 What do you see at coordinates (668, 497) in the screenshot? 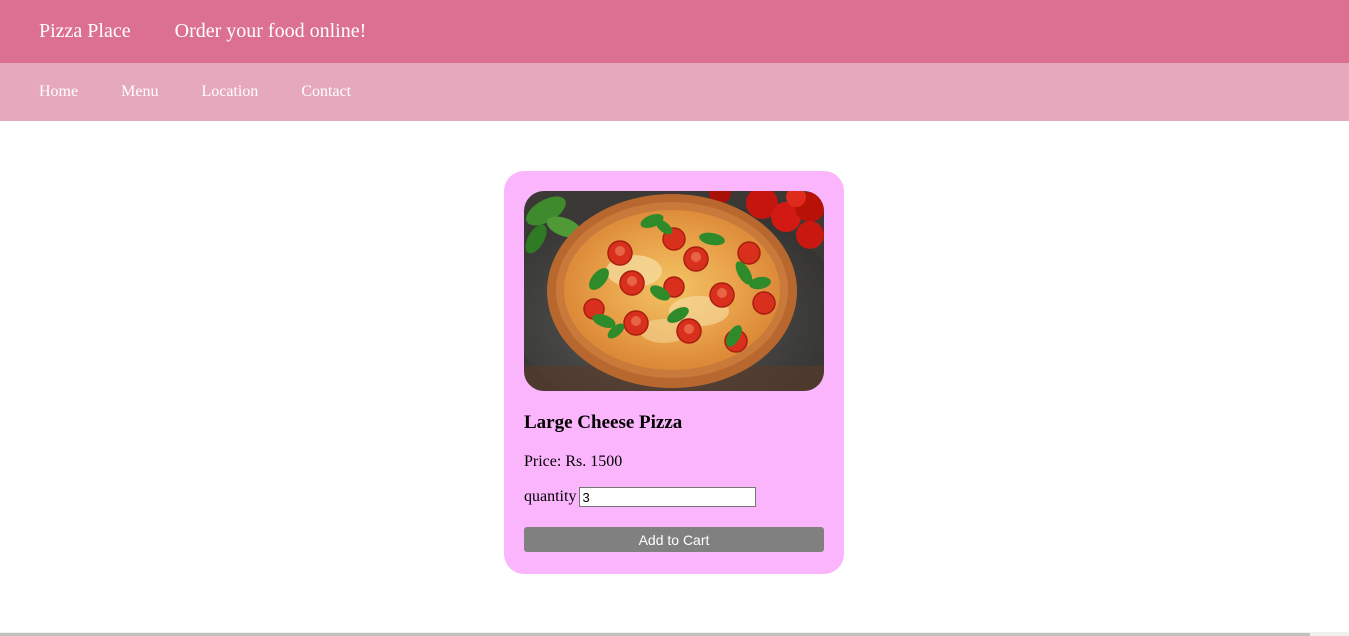
I see `quantity-input` at bounding box center [668, 497].